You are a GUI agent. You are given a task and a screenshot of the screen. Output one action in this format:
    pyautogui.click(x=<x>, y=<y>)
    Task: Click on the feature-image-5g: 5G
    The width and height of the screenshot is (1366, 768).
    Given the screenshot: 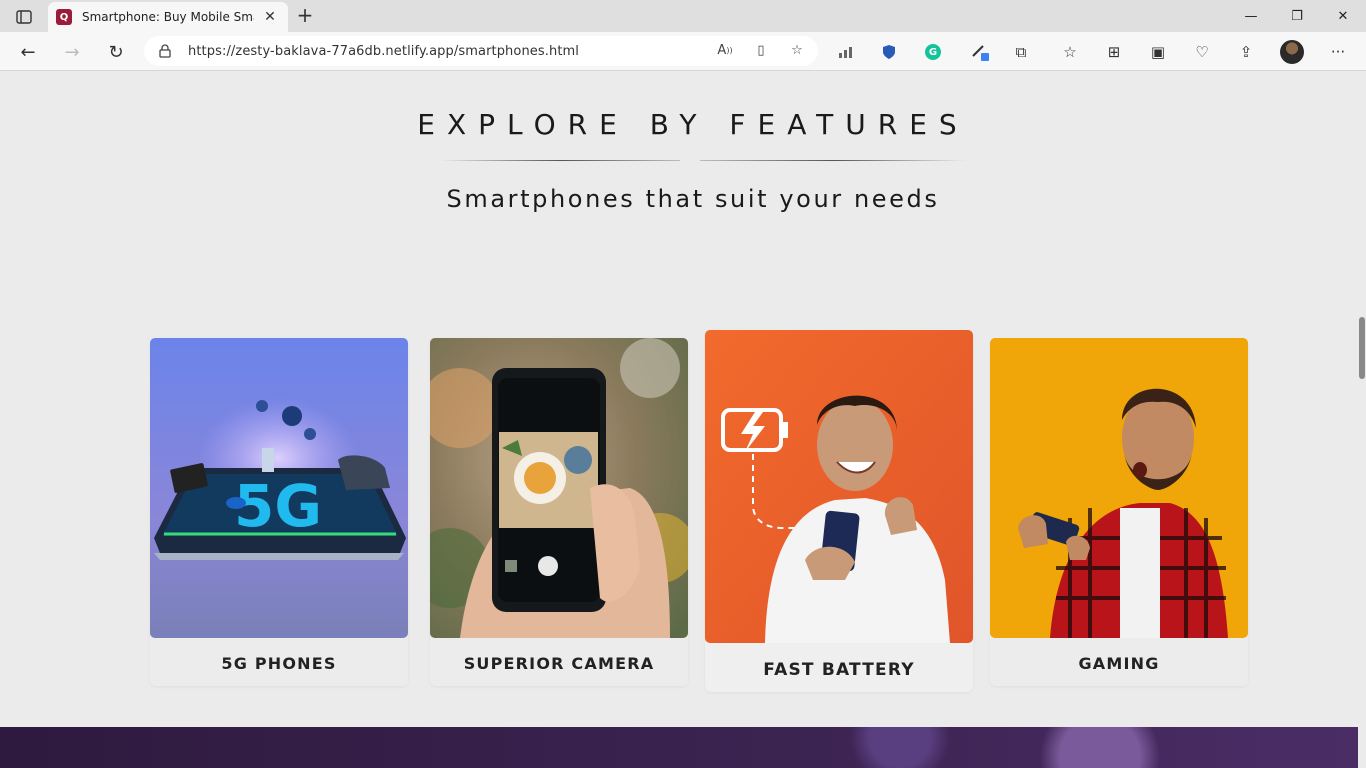 What is the action you would take?
    pyautogui.click(x=279, y=488)
    